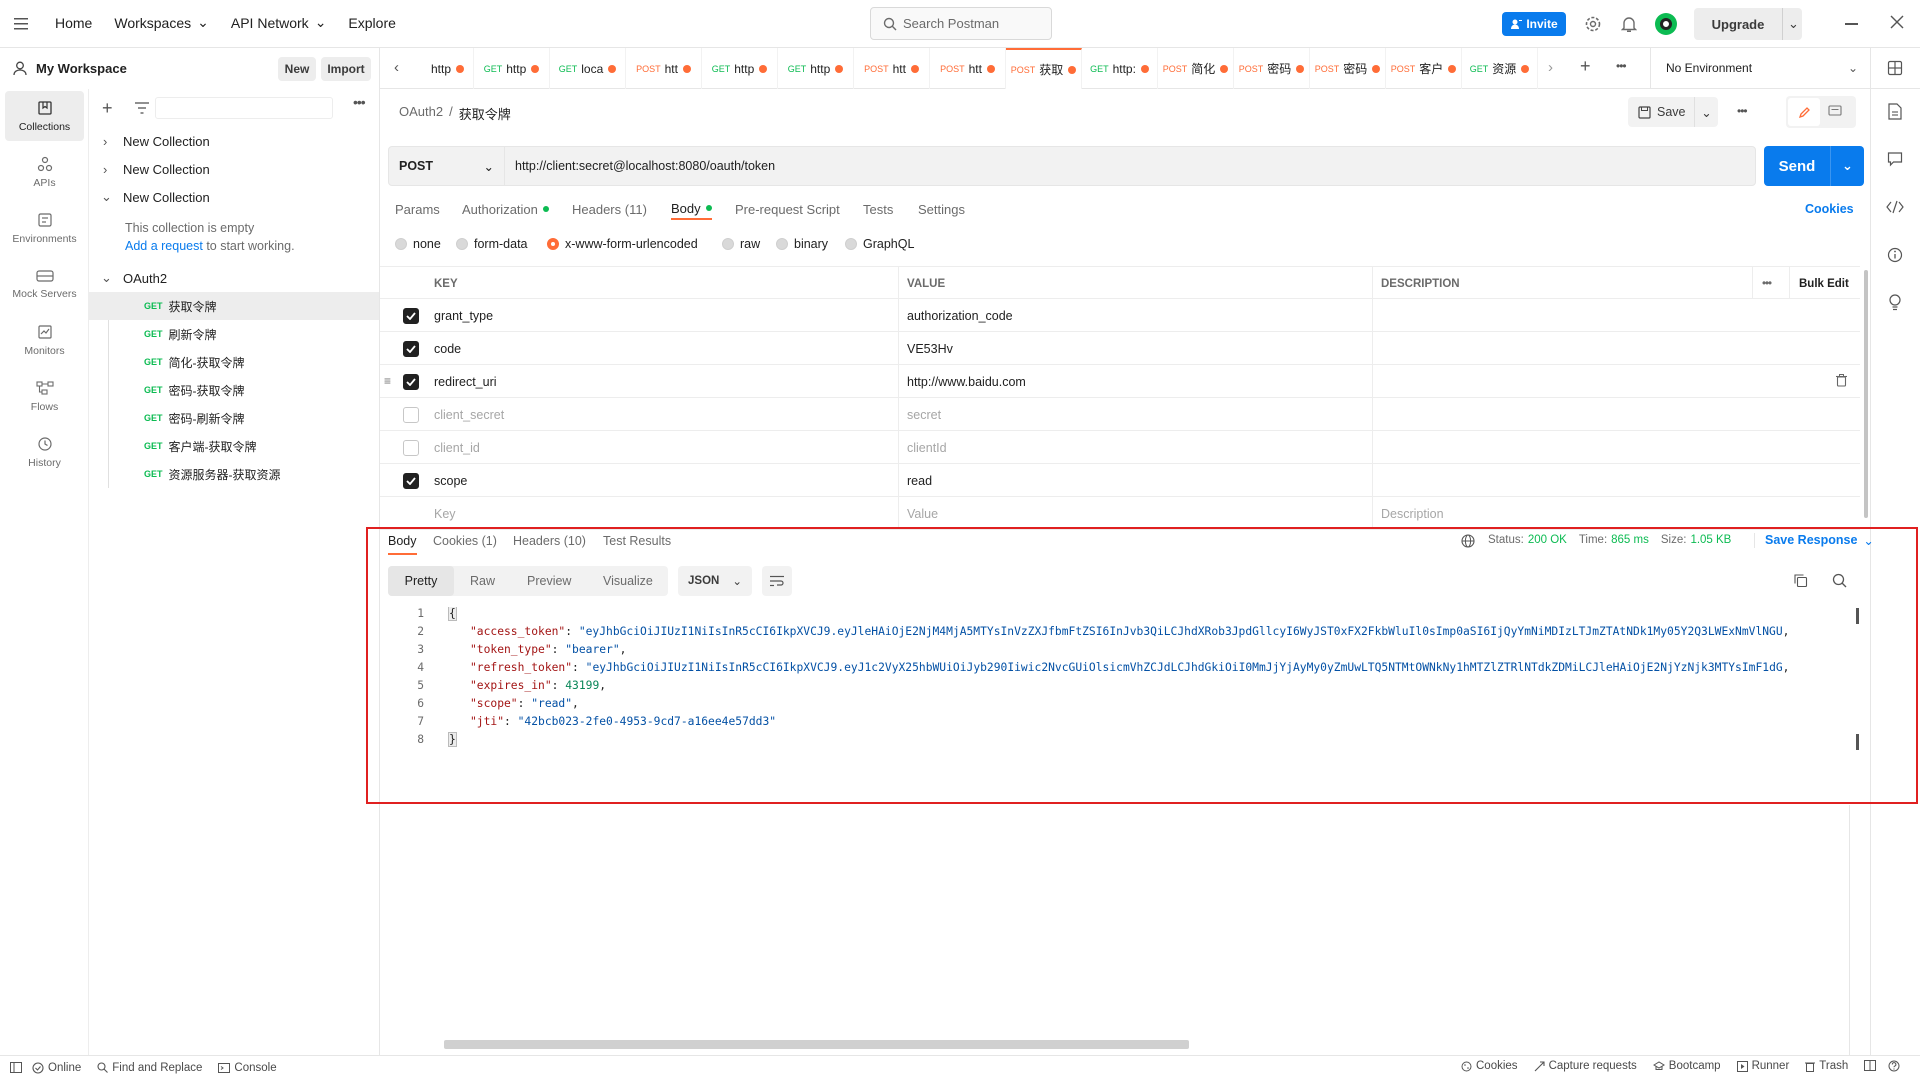 The image size is (1920, 1079). Describe the element at coordinates (446, 68) in the screenshot. I see `request-tab: http` at that location.